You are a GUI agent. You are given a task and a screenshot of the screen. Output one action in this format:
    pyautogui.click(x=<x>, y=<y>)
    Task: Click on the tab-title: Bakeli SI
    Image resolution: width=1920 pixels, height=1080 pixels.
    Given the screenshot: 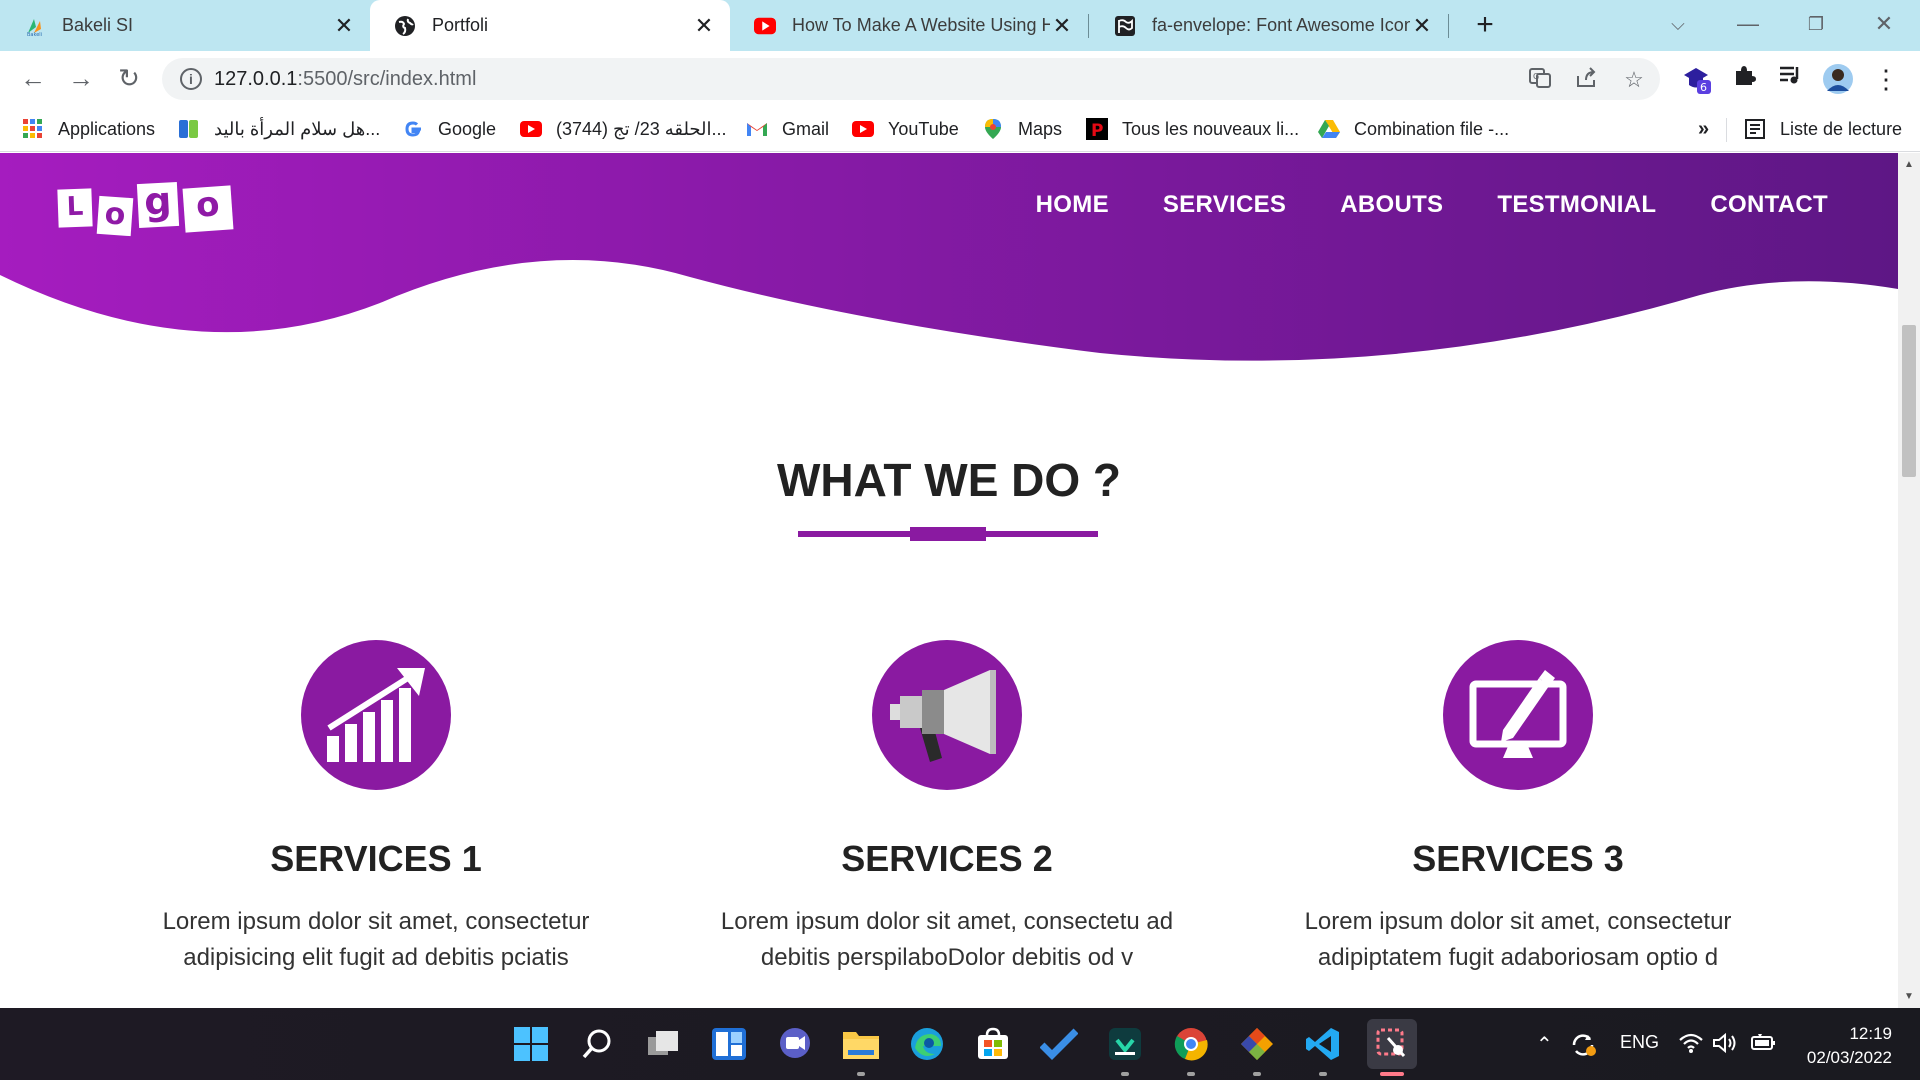 What is the action you would take?
    pyautogui.click(x=98, y=25)
    